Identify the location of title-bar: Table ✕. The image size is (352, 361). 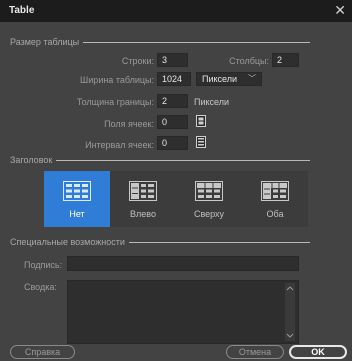
(176, 11).